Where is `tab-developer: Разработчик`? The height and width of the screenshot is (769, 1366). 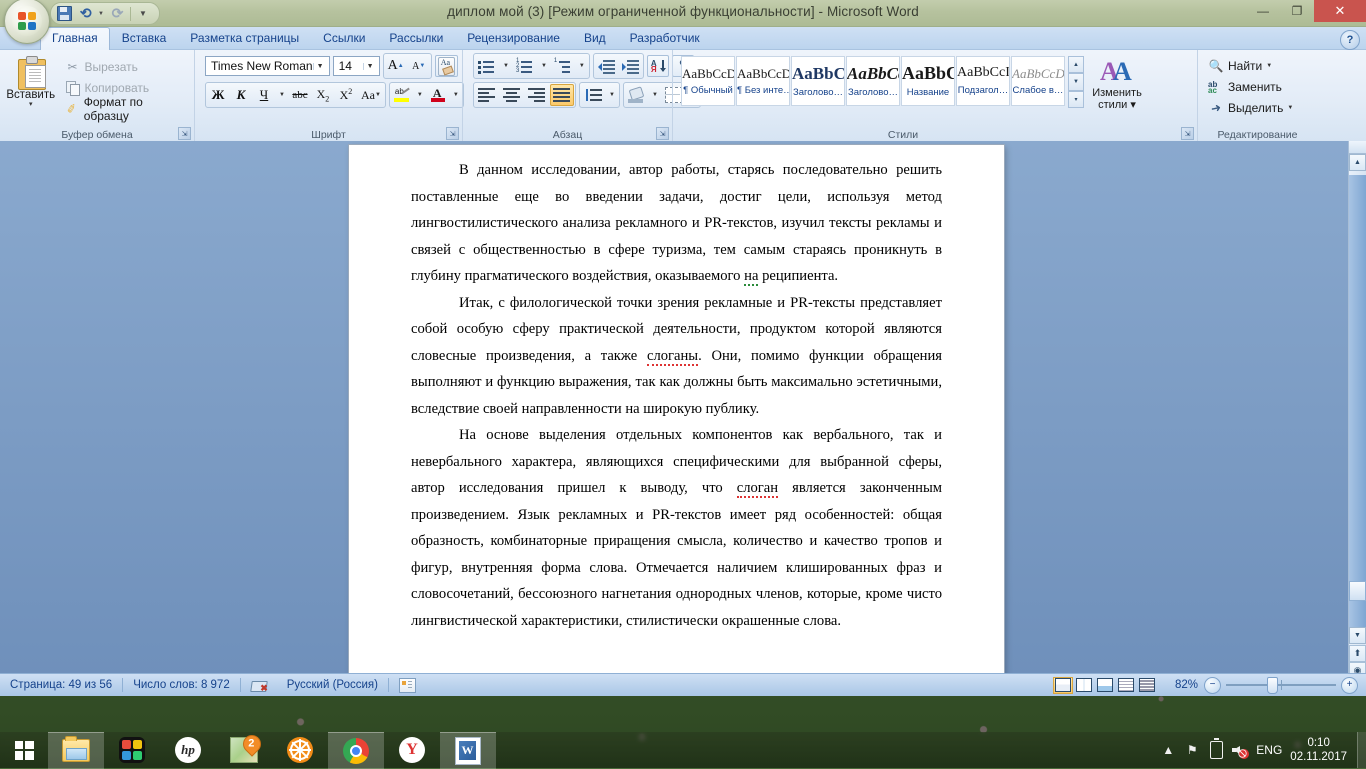 tab-developer: Разработчик is located at coordinates (665, 38).